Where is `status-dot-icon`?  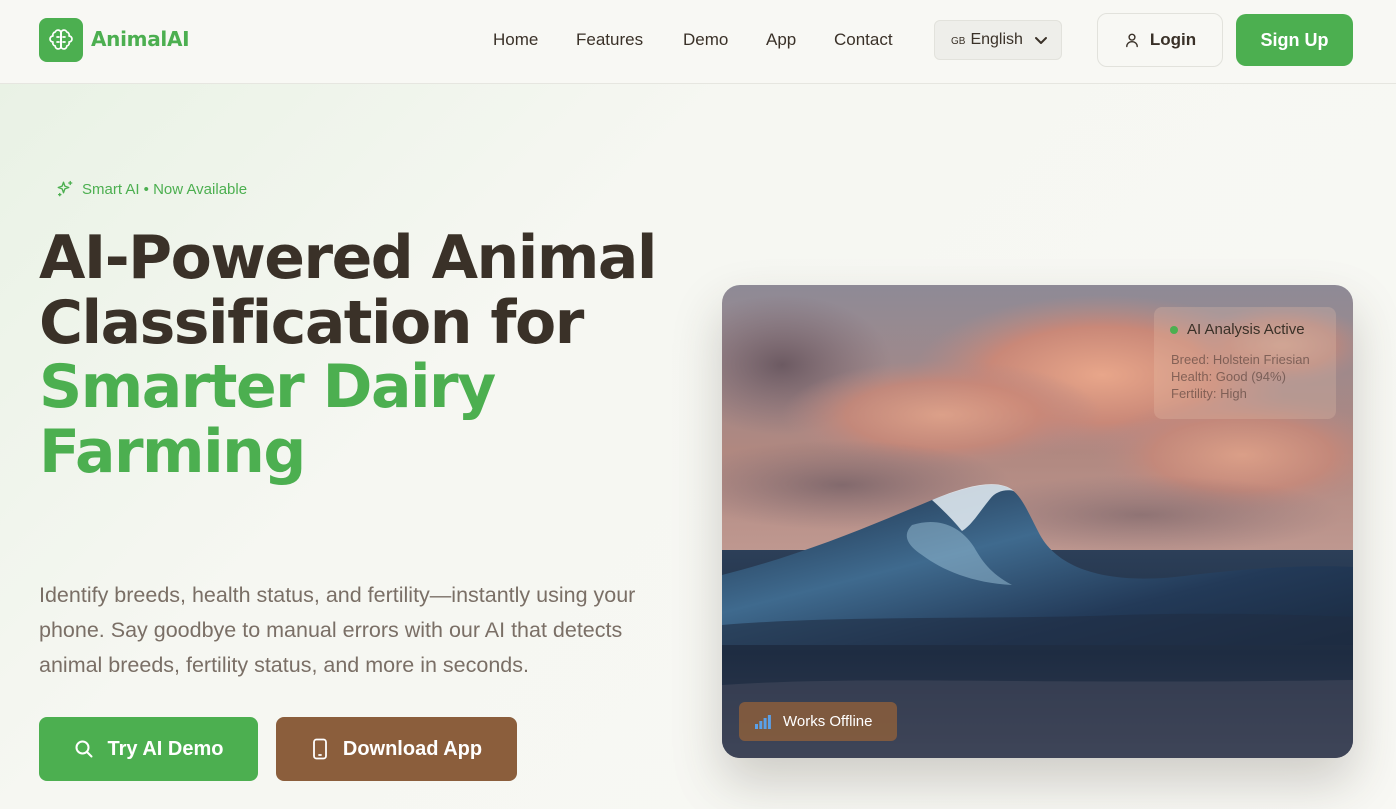
status-dot-icon is located at coordinates (1174, 329).